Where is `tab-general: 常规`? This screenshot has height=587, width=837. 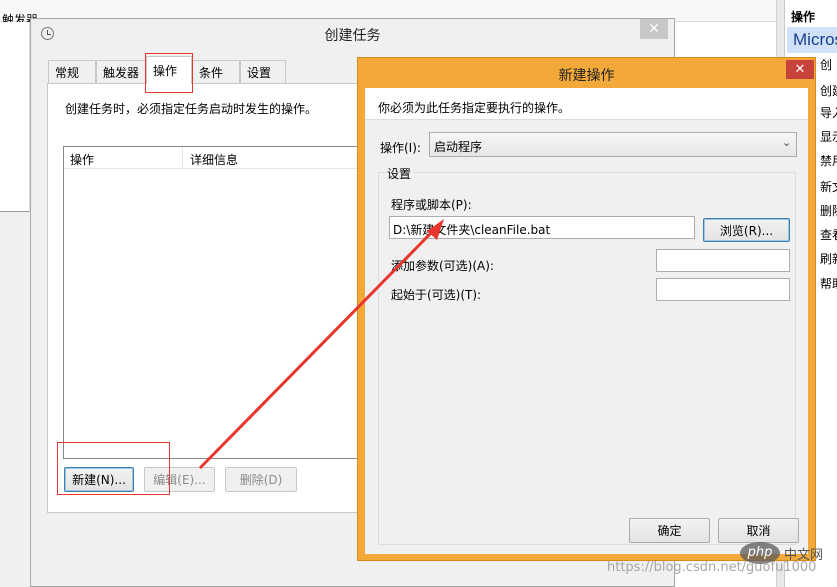
tab-general: 常规 is located at coordinates (72, 71).